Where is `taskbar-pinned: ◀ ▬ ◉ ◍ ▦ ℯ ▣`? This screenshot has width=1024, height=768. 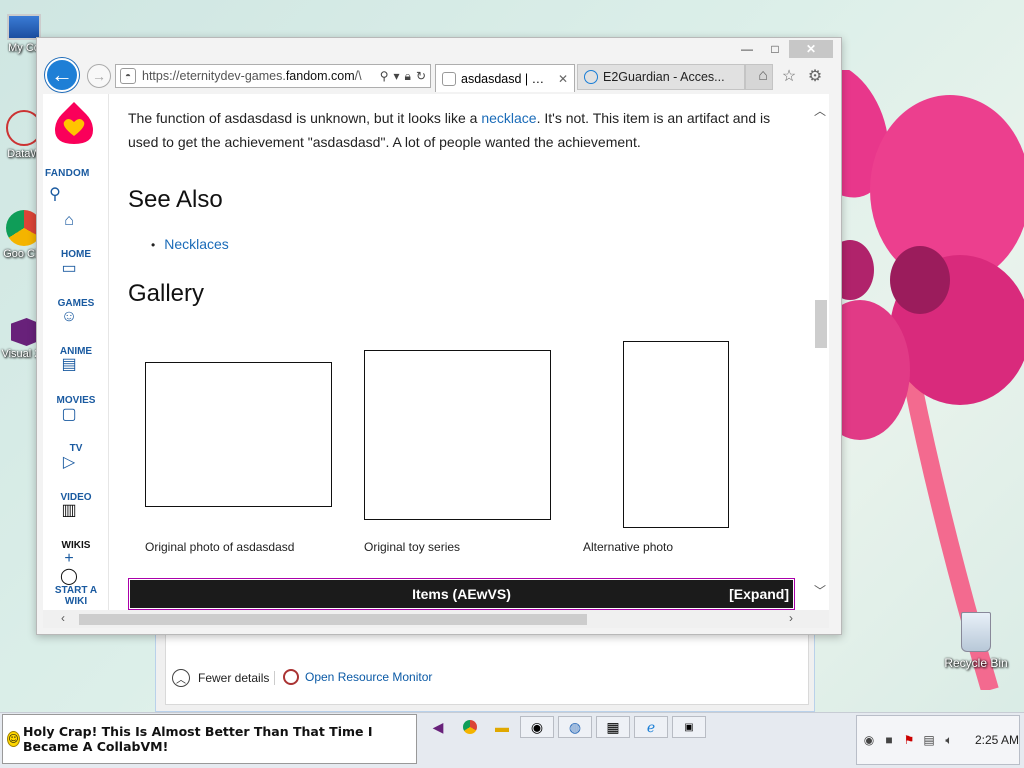 taskbar-pinned: ◀ ▬ ◉ ◍ ▦ ℯ ▣ is located at coordinates (565, 727).